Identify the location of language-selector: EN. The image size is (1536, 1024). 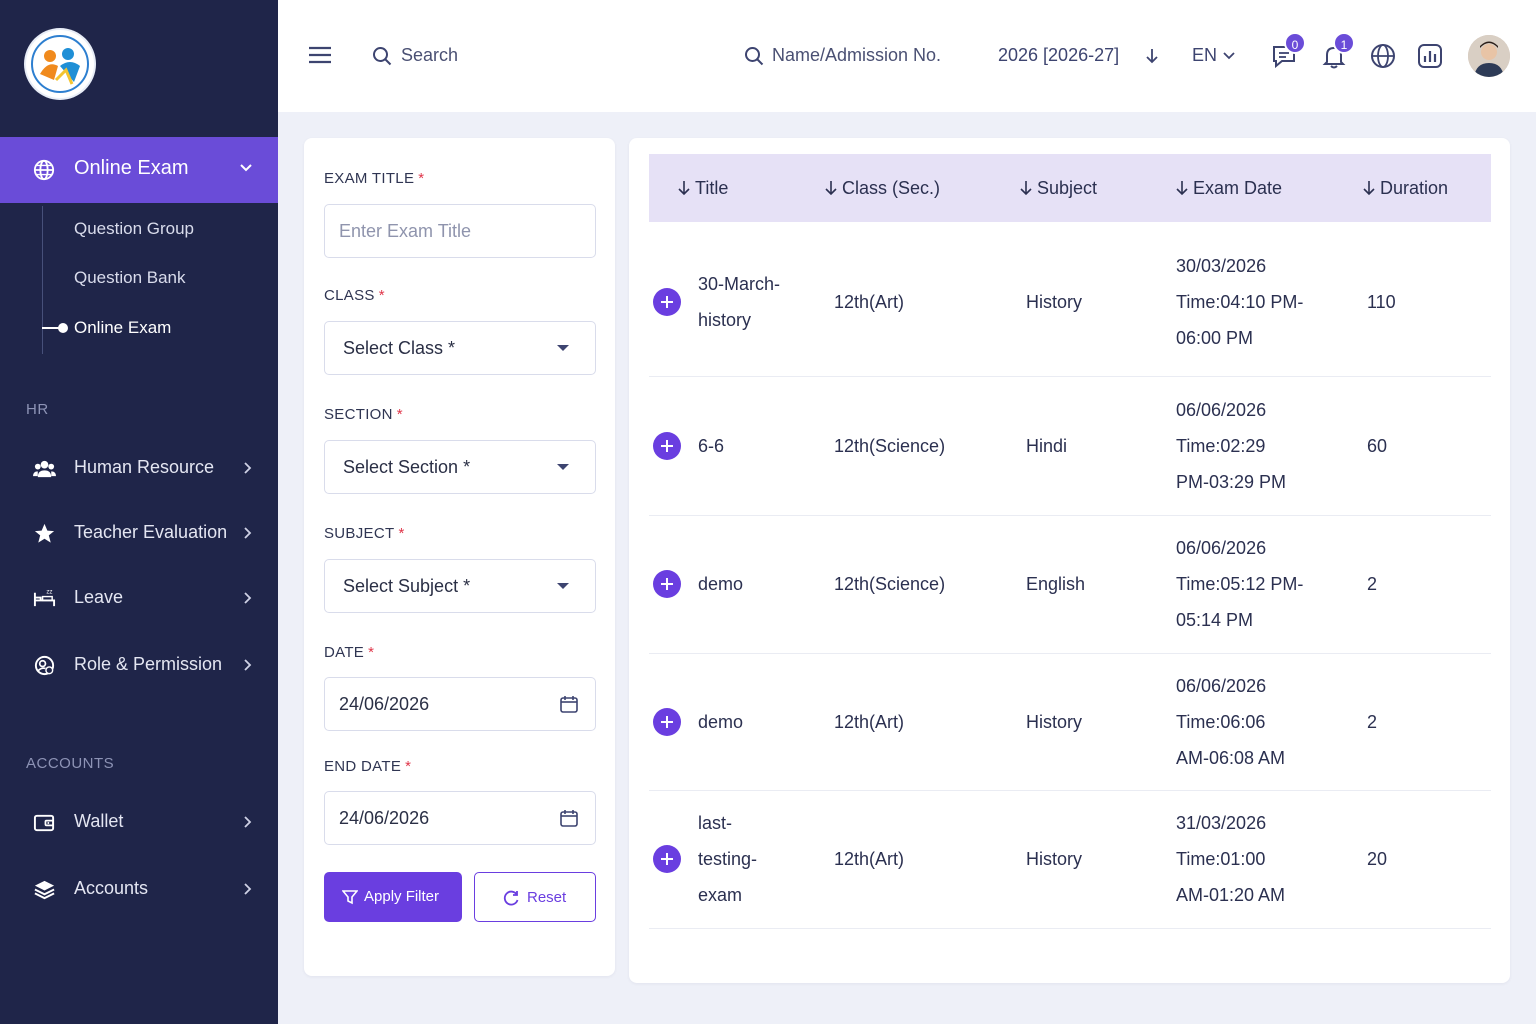
(1204, 55).